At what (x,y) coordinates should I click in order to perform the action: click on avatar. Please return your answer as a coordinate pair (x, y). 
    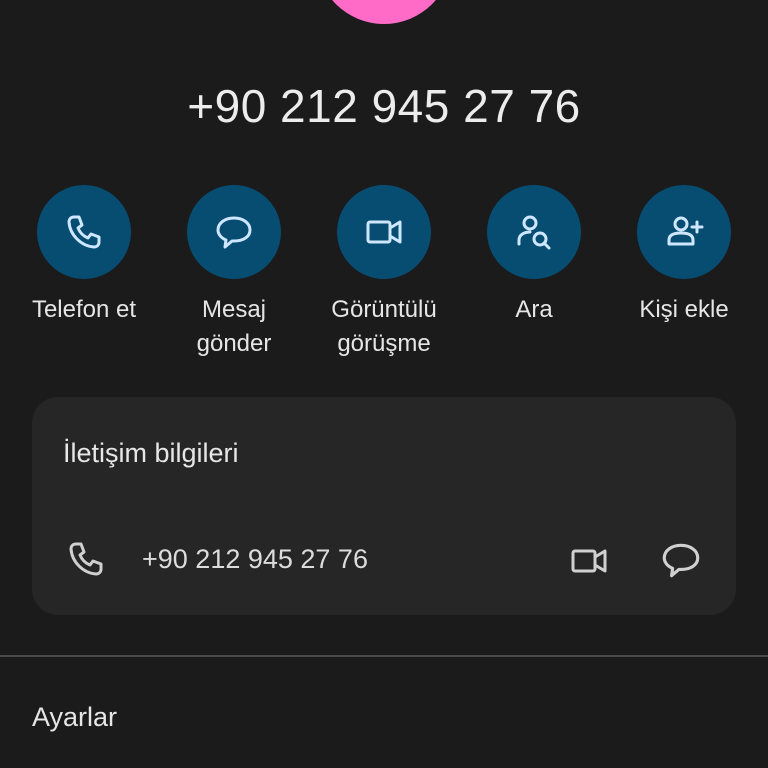
    Looking at the image, I should click on (384, 12).